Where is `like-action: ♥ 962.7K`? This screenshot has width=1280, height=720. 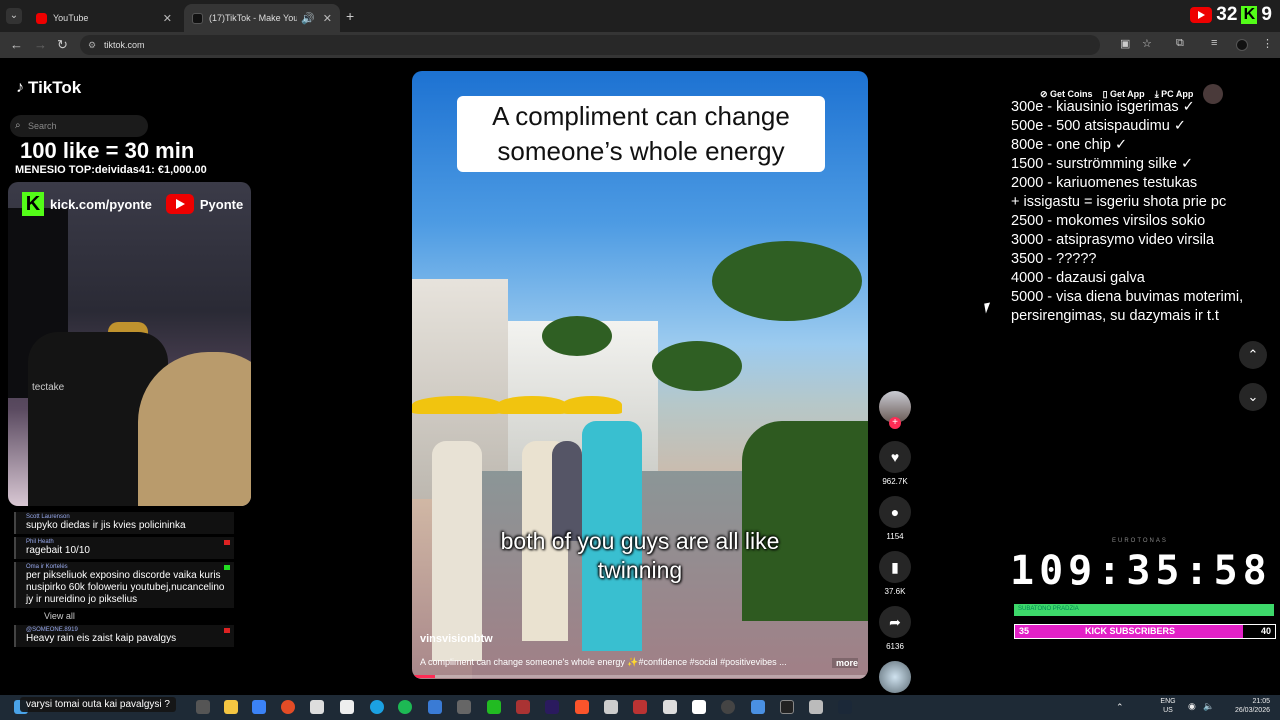 like-action: ♥ 962.7K is located at coordinates (895, 463).